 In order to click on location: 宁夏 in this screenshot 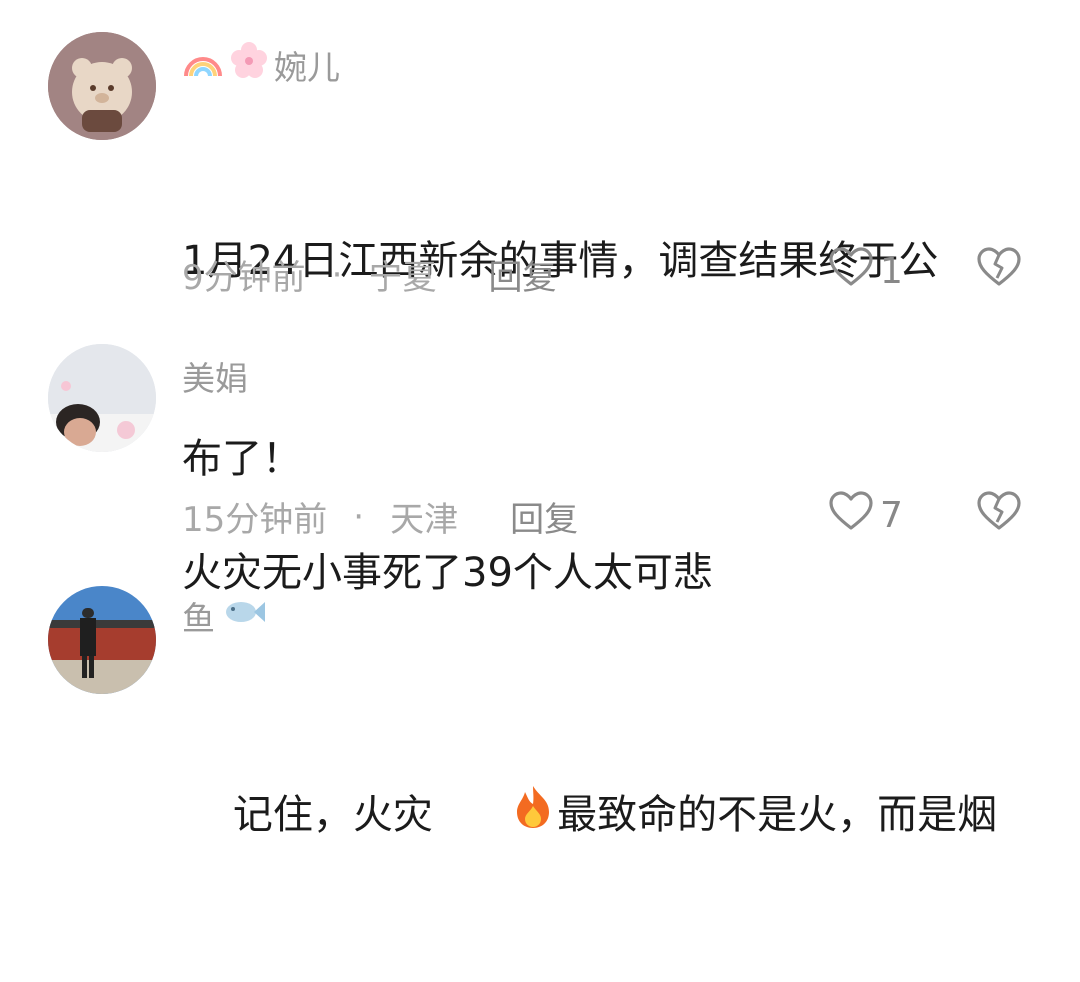, I will do `click(402, 278)`.